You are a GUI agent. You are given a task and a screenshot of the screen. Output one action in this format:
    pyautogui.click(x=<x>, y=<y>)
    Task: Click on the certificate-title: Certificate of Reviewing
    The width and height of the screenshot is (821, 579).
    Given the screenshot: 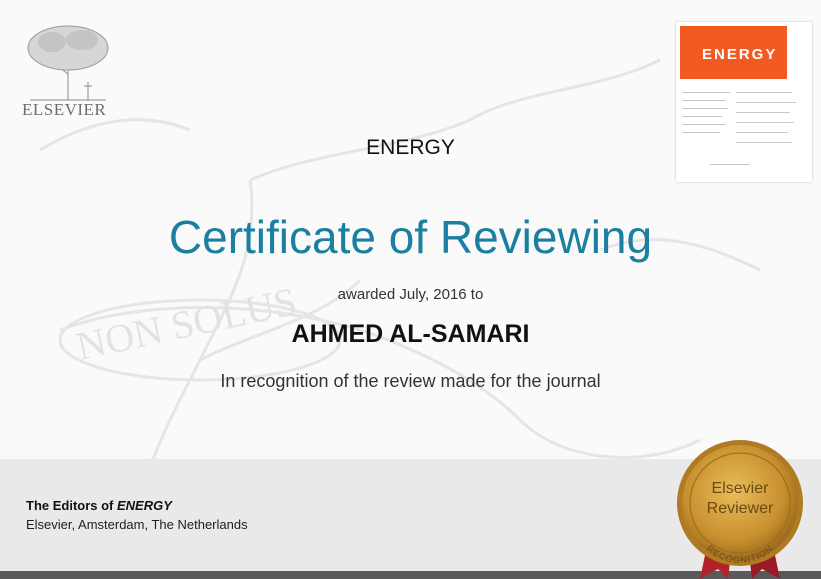 What is the action you would take?
    pyautogui.click(x=410, y=237)
    